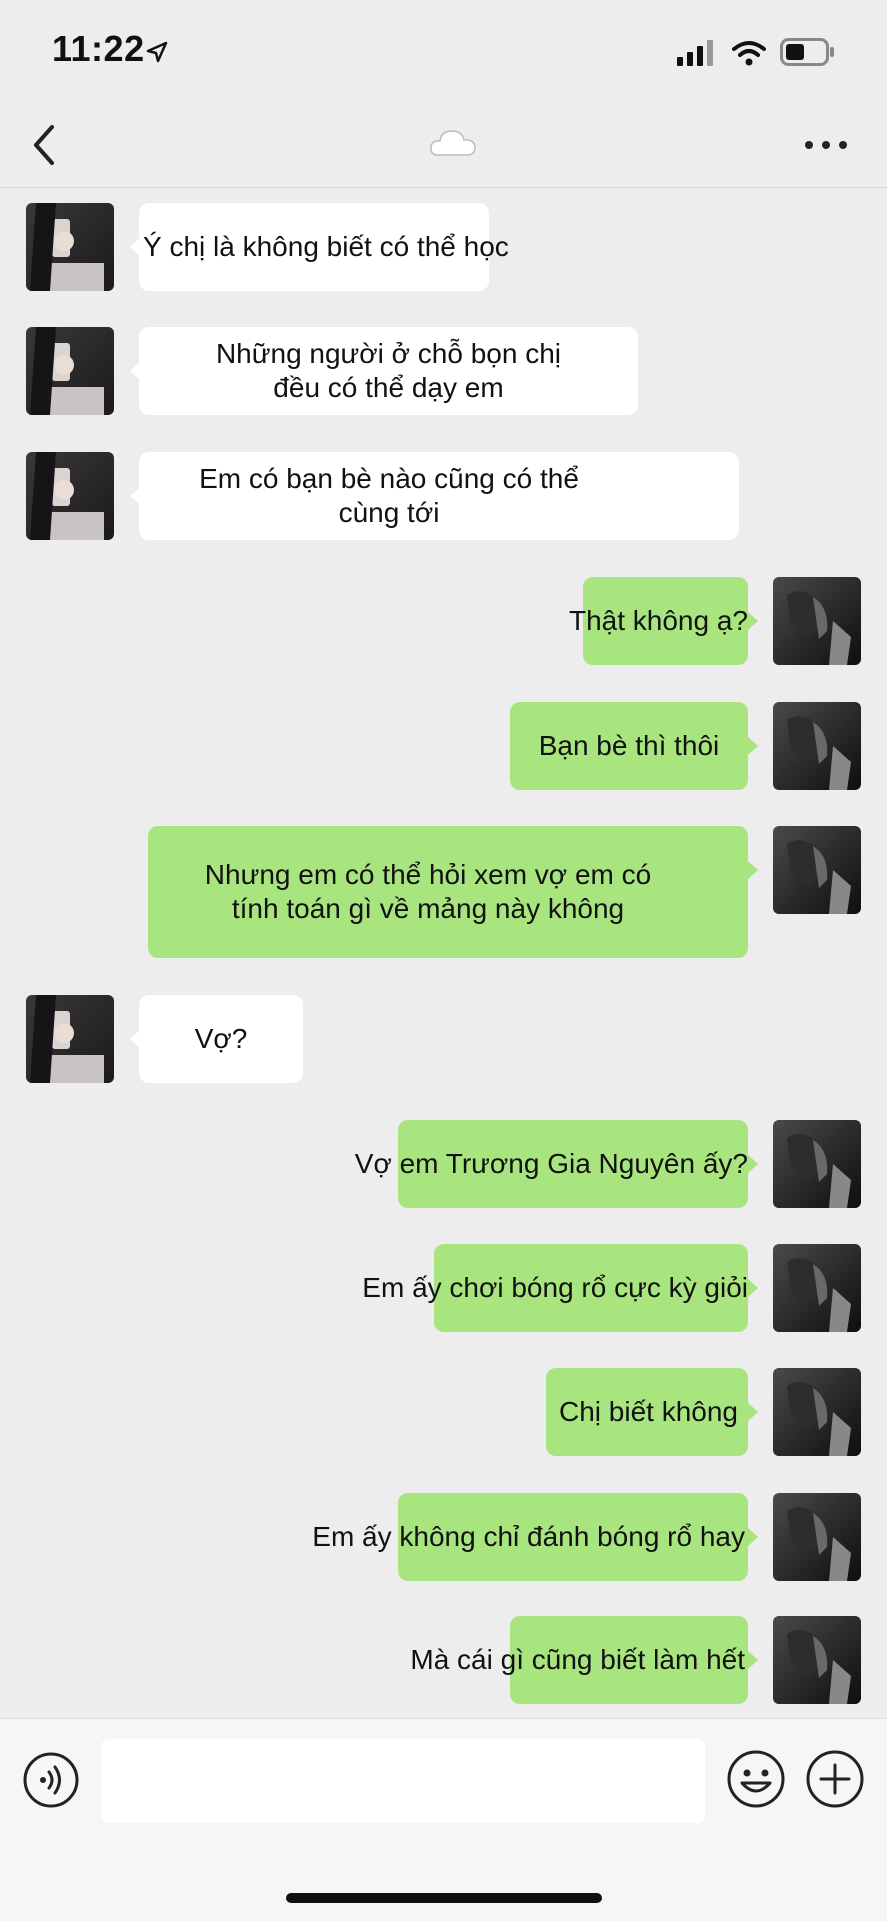 This screenshot has height=1921, width=887. Describe the element at coordinates (444, 1898) in the screenshot. I see `home-indicator` at that location.